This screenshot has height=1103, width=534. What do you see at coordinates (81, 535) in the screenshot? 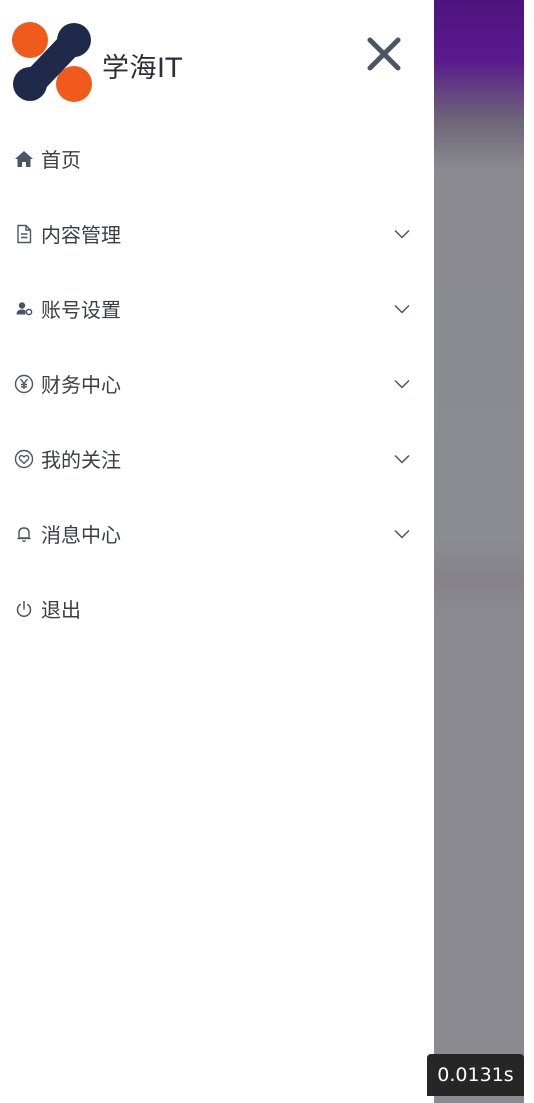
I see `menu-item-label: 消息中心` at bounding box center [81, 535].